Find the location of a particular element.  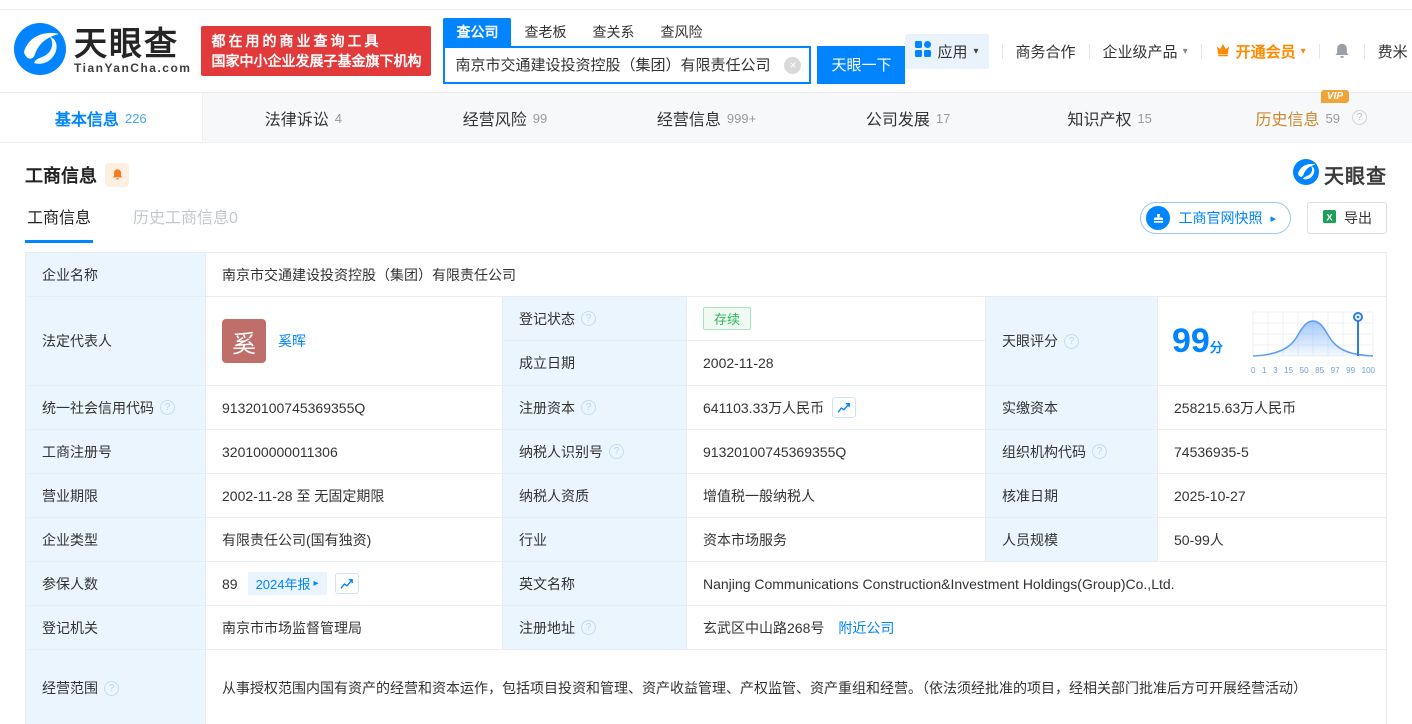

enterprise-products-label: 企业级产品 is located at coordinates (1140, 52).